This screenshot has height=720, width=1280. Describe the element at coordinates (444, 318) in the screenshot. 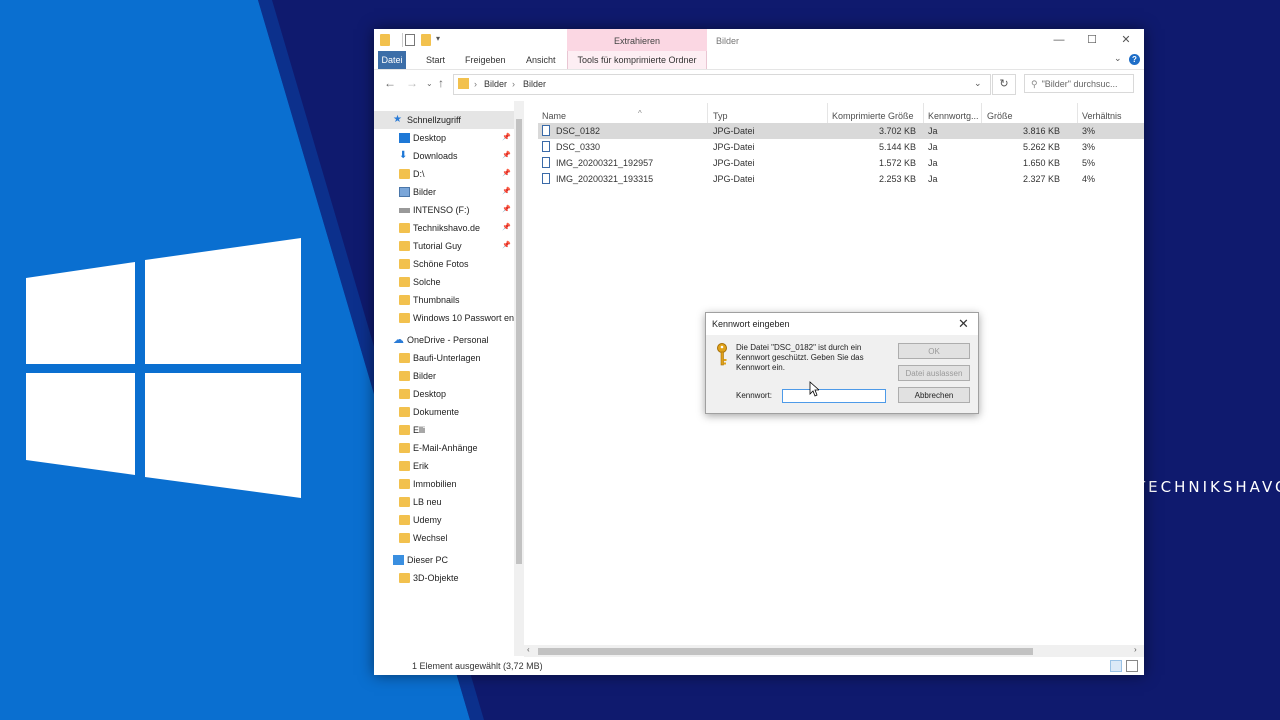

I see `sidebar-item: Windows 10 Passwort ent` at that location.